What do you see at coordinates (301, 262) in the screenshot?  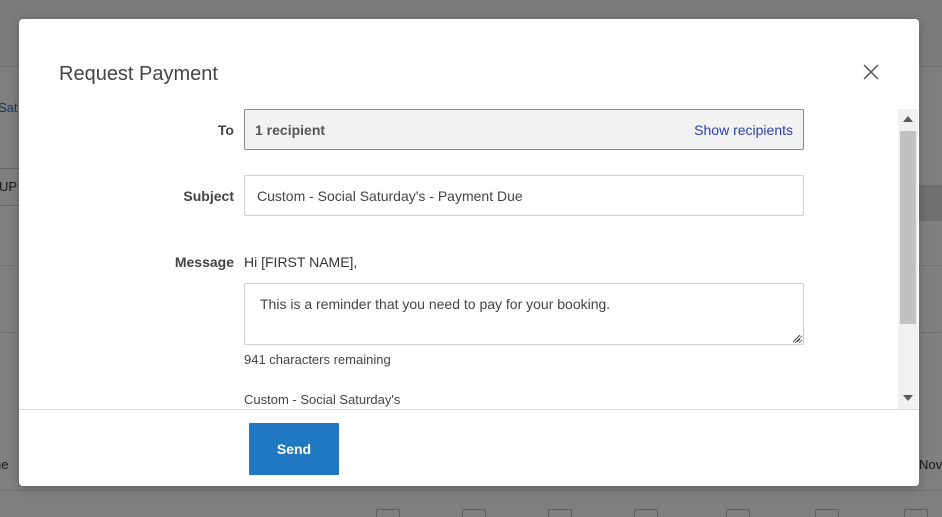 I see `message-greeting: Hi [FIRST NAME],` at bounding box center [301, 262].